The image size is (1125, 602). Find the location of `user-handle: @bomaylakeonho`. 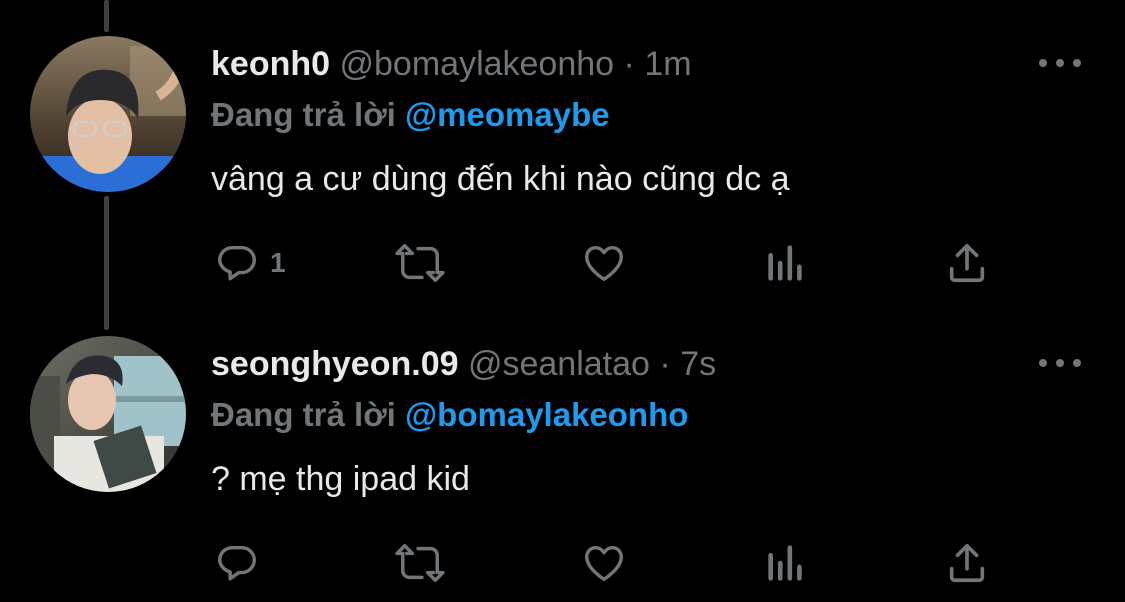

user-handle: @bomaylakeonho is located at coordinates (477, 64).